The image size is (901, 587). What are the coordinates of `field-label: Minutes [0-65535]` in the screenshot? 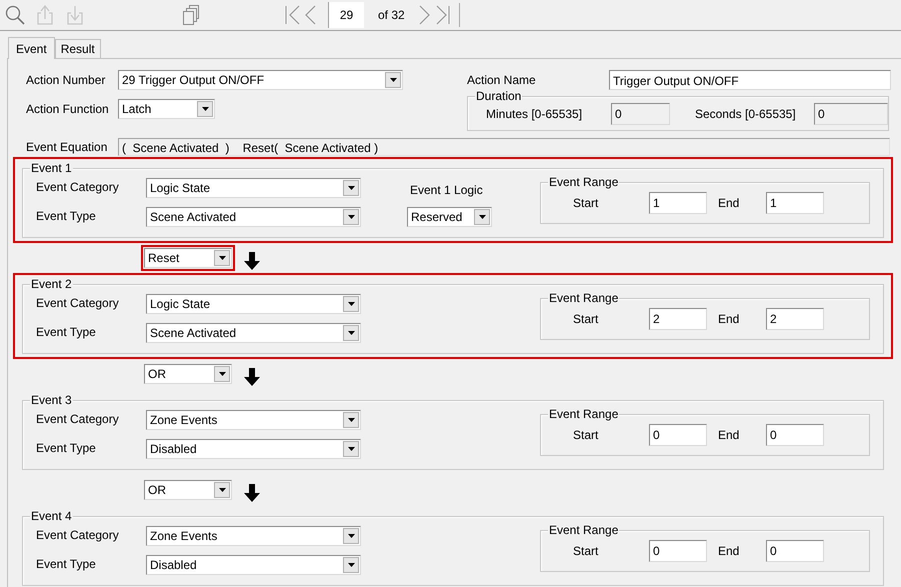 It's located at (535, 114).